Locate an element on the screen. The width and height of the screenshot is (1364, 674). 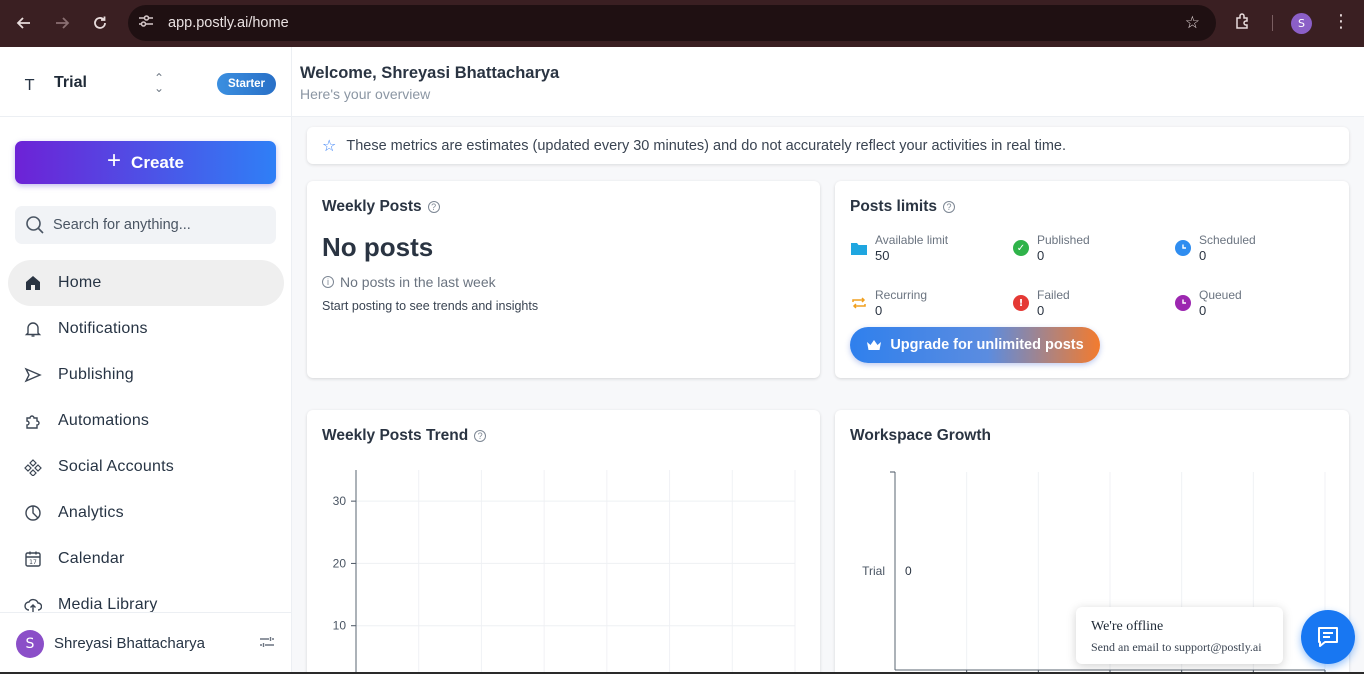
limit-published: ✓ Published 0 is located at coordinates (1088, 248).